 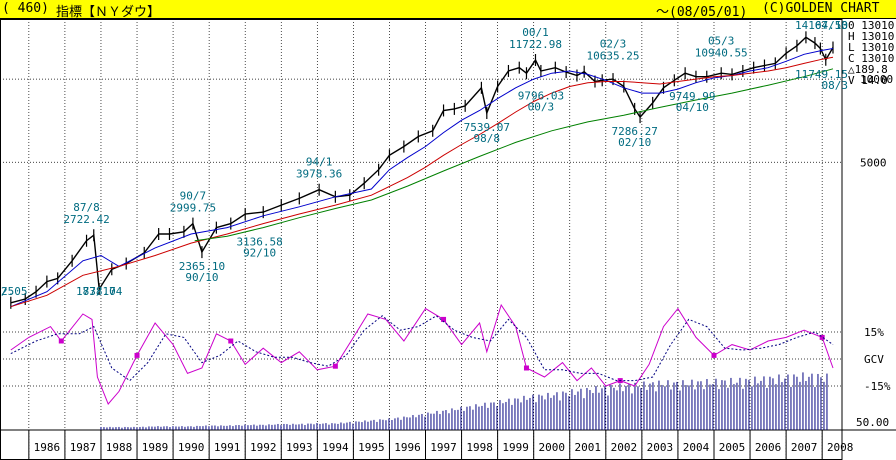 What do you see at coordinates (464, 401) in the screenshot?
I see `volume-bars` at bounding box center [464, 401].